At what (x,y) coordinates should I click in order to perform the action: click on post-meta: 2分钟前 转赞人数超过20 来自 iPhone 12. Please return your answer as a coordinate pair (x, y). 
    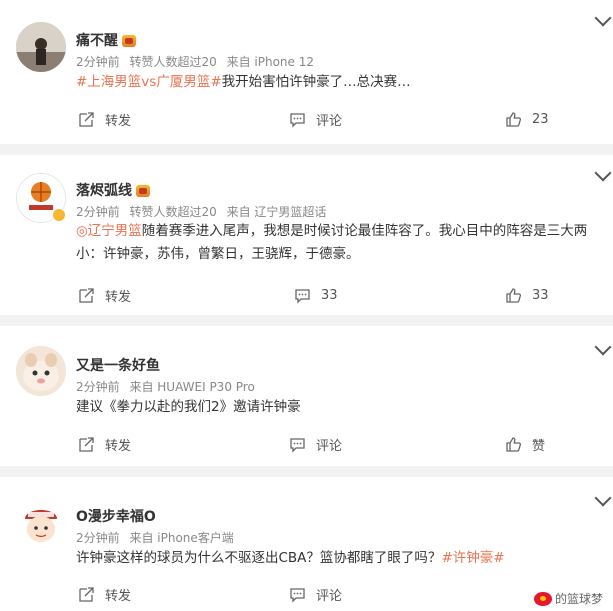
    Looking at the image, I should click on (198, 61).